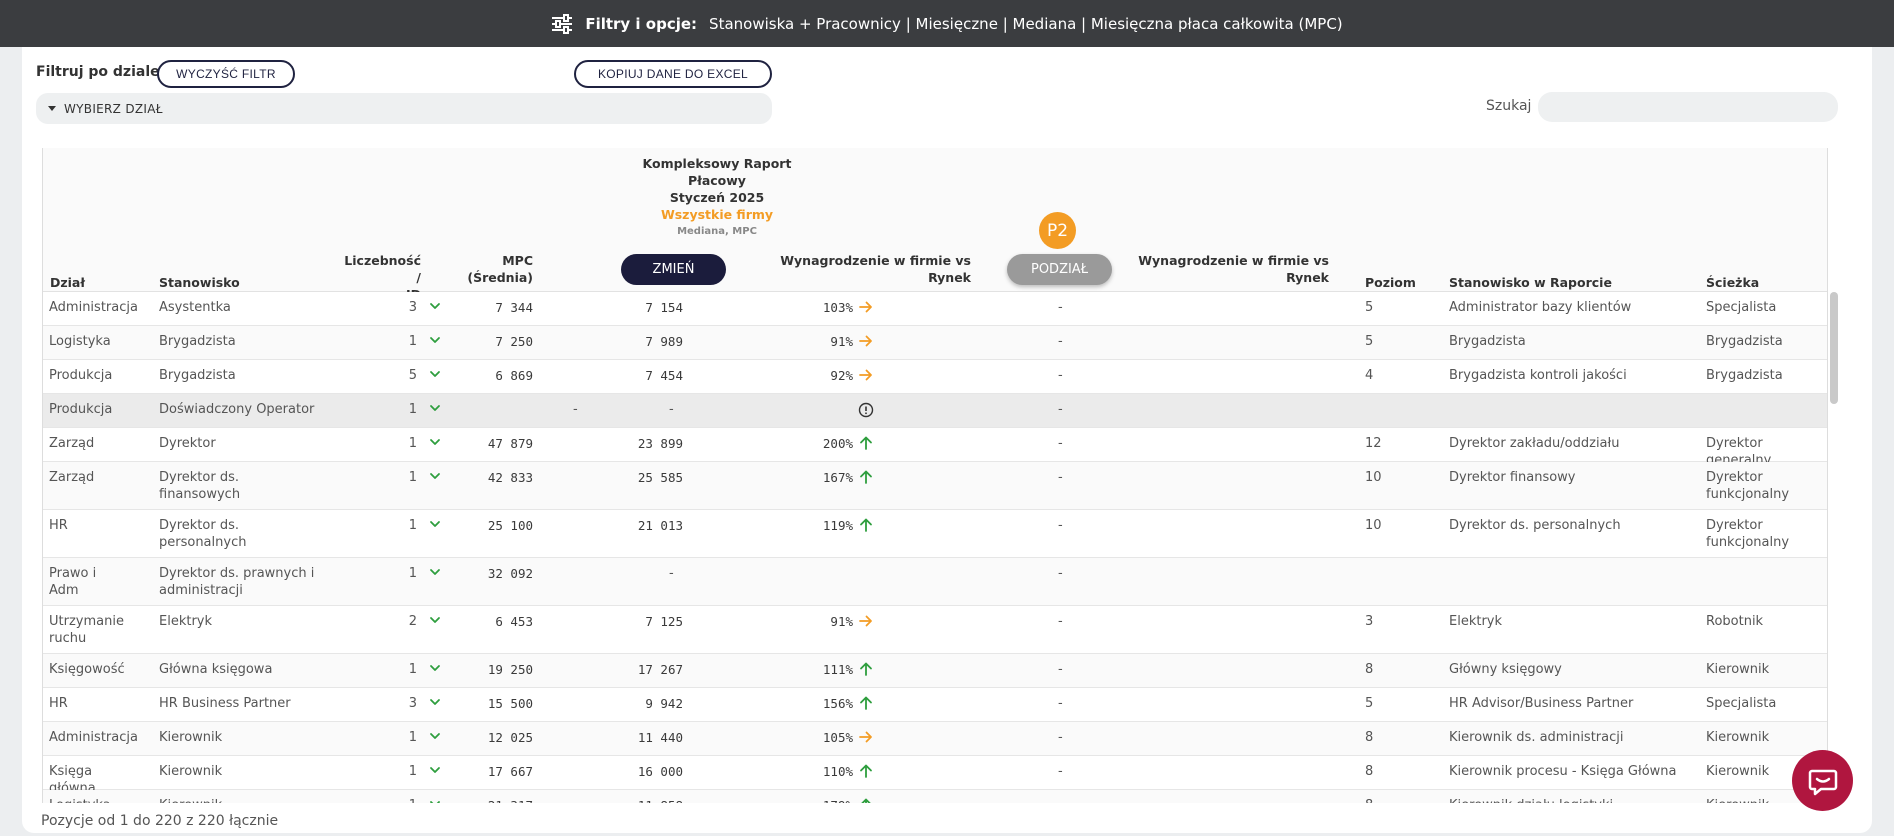 Image resolution: width=1894 pixels, height=836 pixels. Describe the element at coordinates (1834, 348) in the screenshot. I see `table-scrollbar` at that location.